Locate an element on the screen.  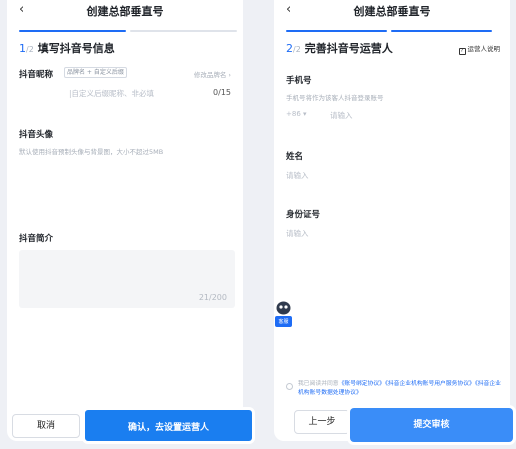
bio-textarea: 21/200 is located at coordinates (127, 279).